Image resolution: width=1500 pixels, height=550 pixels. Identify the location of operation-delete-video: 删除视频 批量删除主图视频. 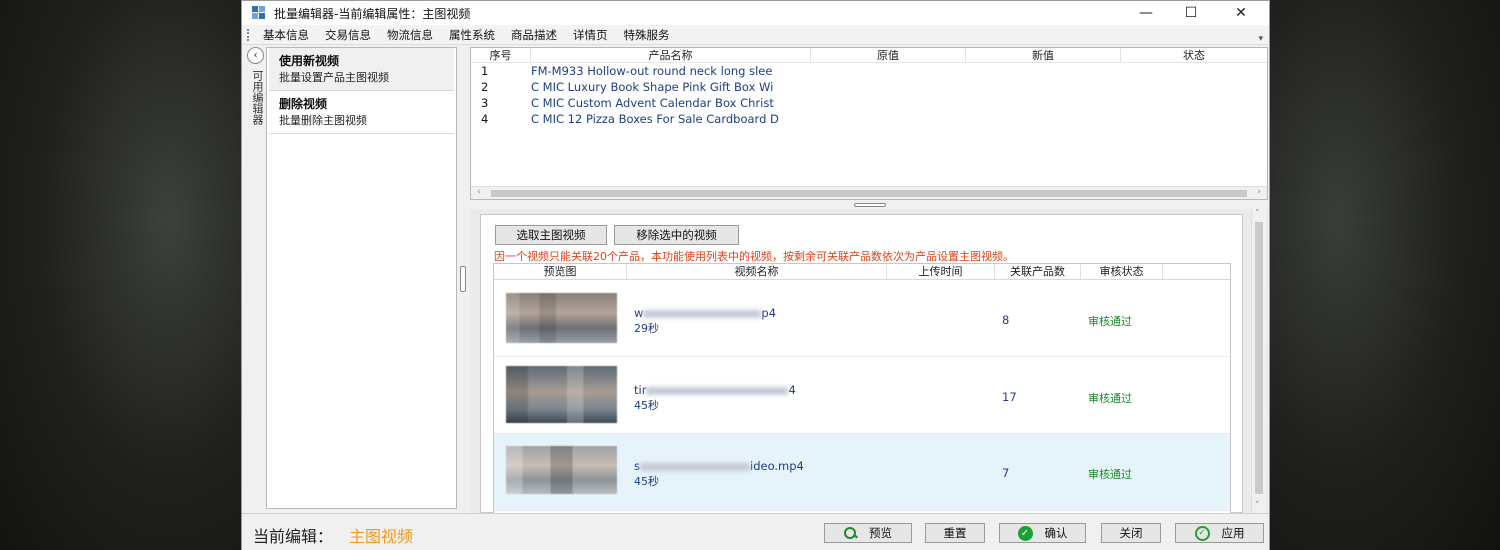
(361, 112).